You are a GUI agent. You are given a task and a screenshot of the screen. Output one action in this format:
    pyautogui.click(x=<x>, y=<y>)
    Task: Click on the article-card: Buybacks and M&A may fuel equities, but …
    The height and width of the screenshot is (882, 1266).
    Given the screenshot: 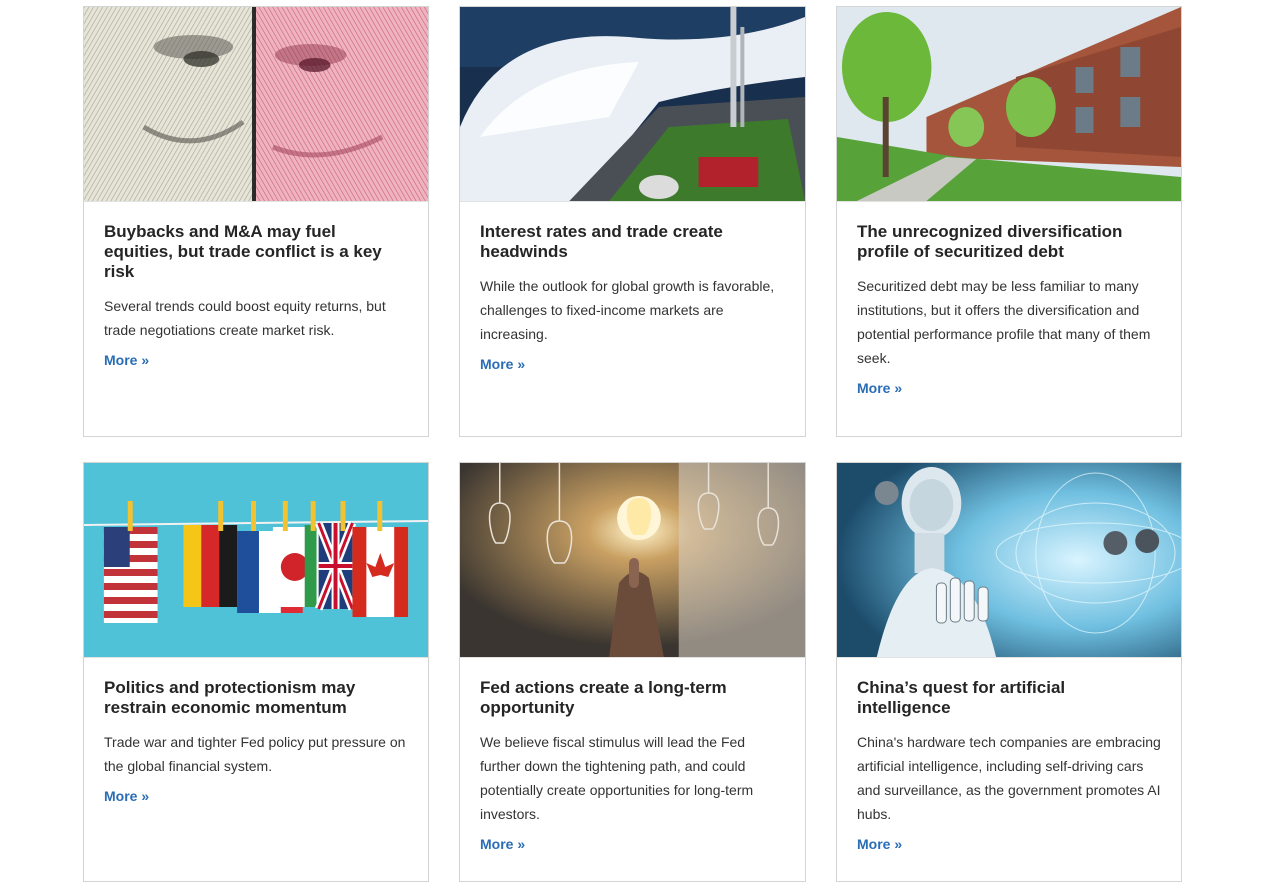 What is the action you would take?
    pyautogui.click(x=256, y=221)
    